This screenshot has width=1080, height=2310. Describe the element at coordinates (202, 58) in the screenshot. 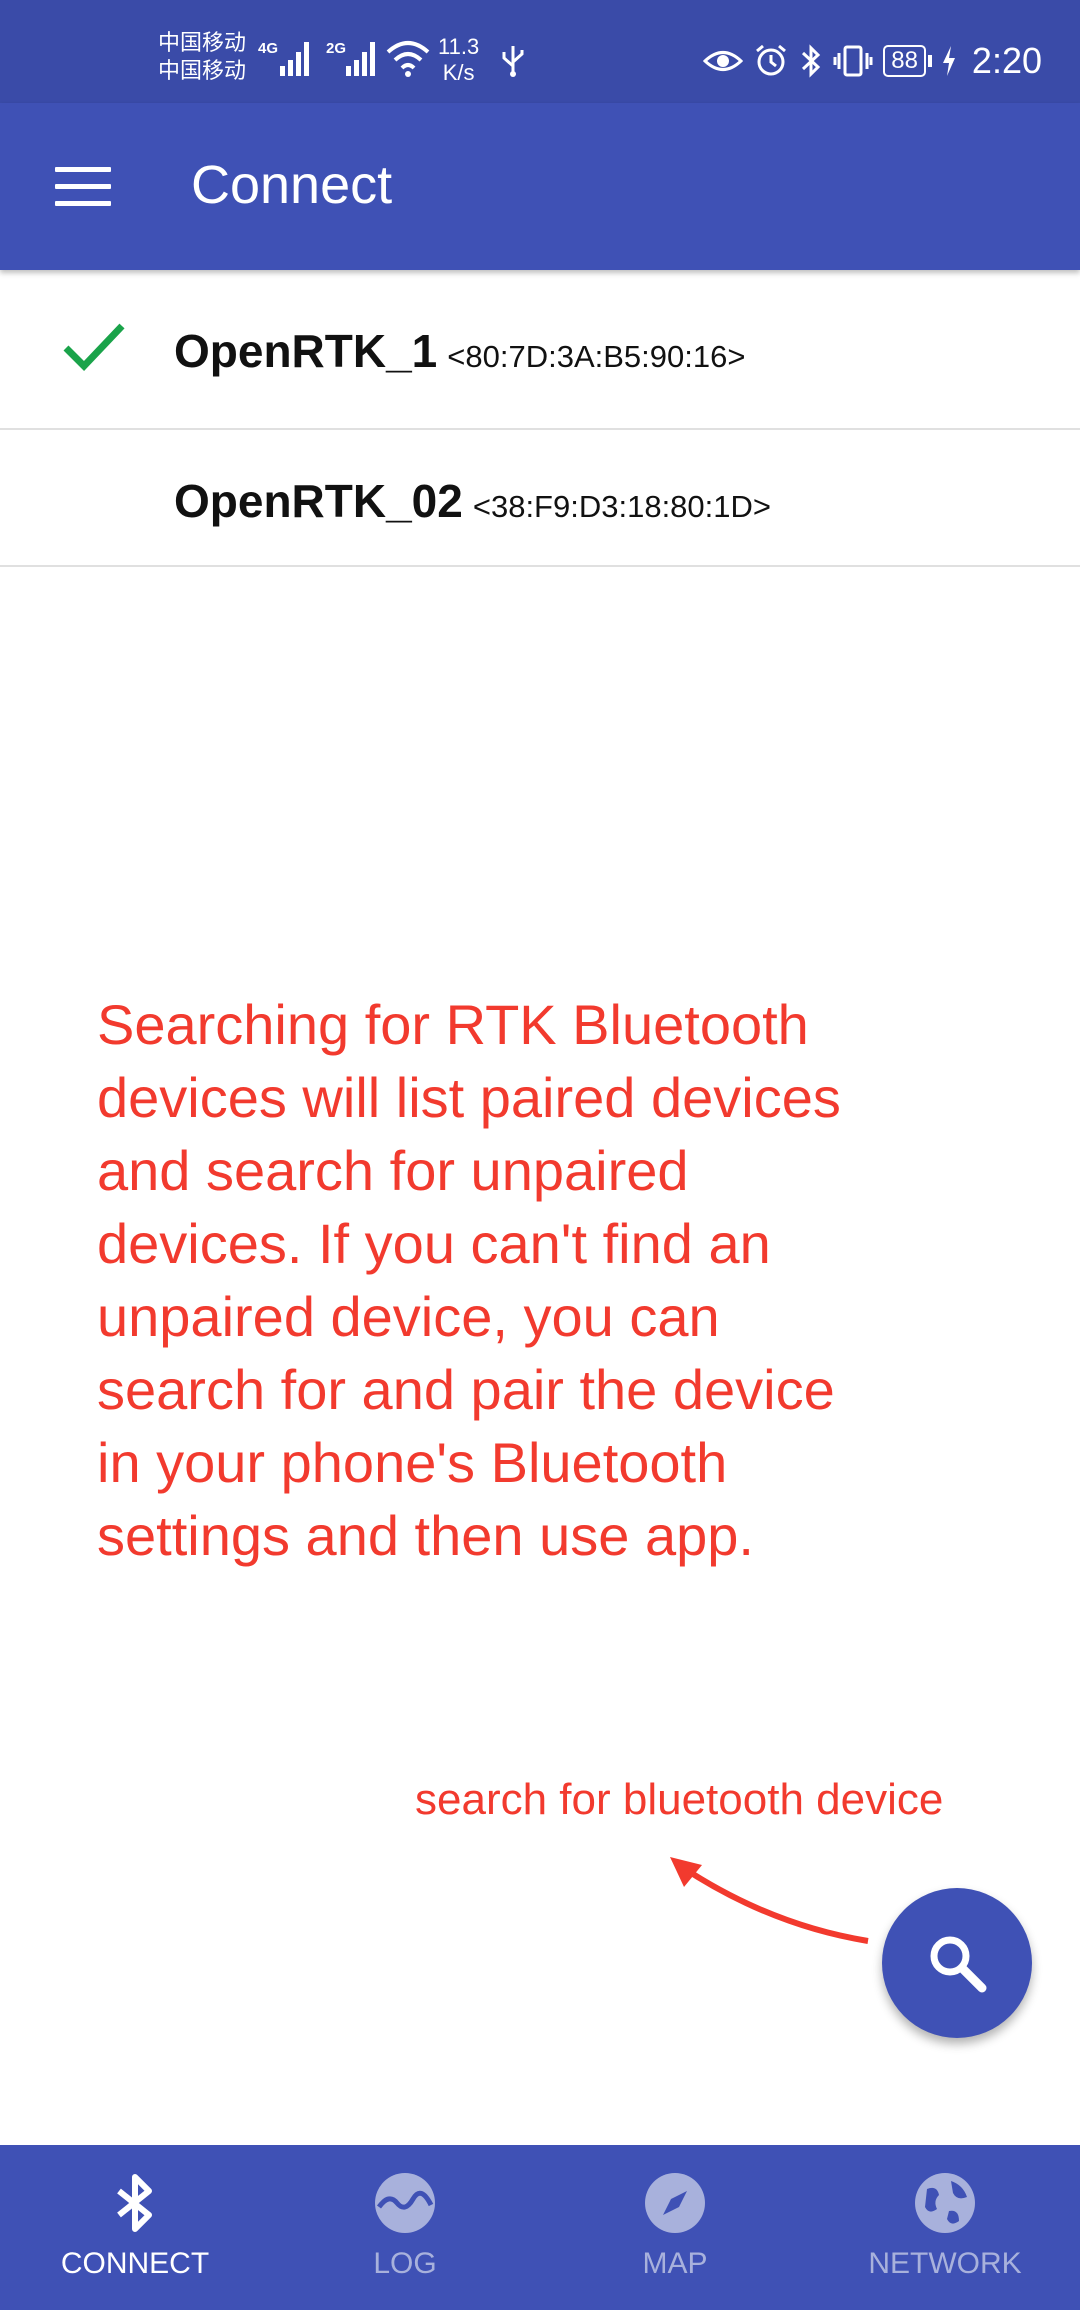

I see `carrier-labels: 中国移动 中国移动` at that location.